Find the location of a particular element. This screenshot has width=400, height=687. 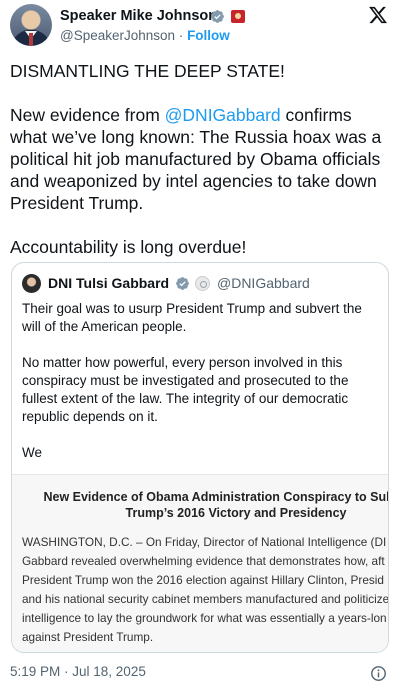

follow-button: Follow is located at coordinates (208, 35).